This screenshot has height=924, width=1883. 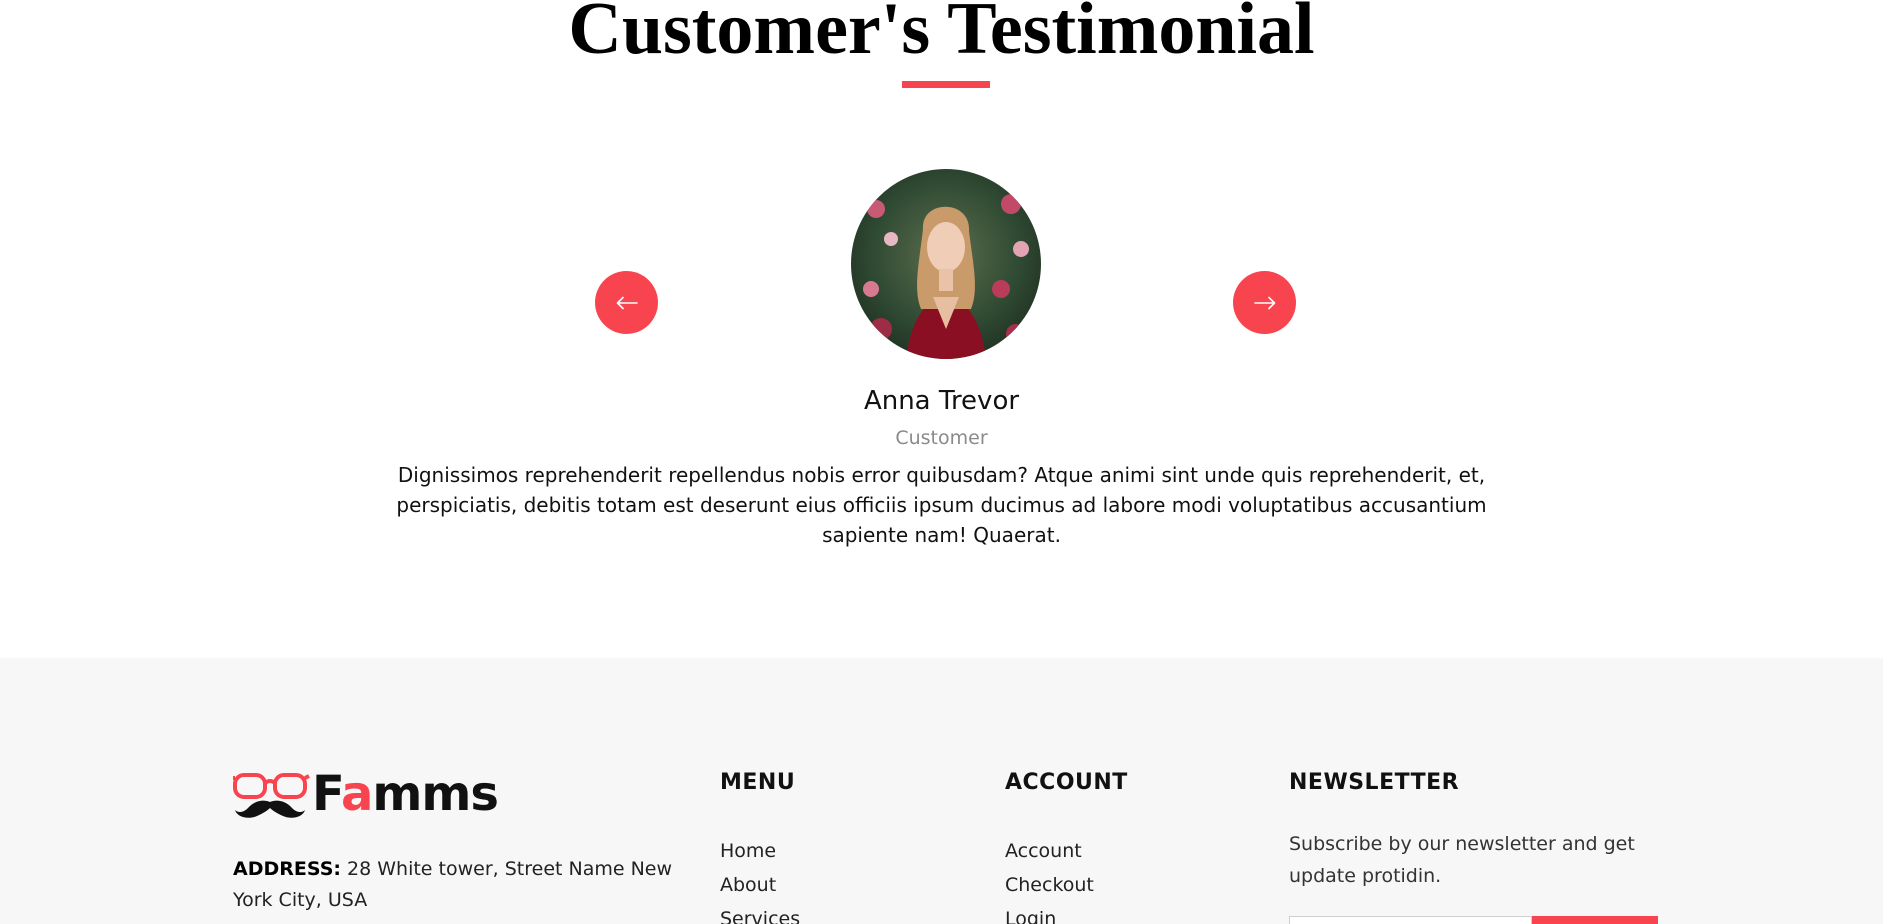 I want to click on glasses-mustache-icon, so click(x=271, y=795).